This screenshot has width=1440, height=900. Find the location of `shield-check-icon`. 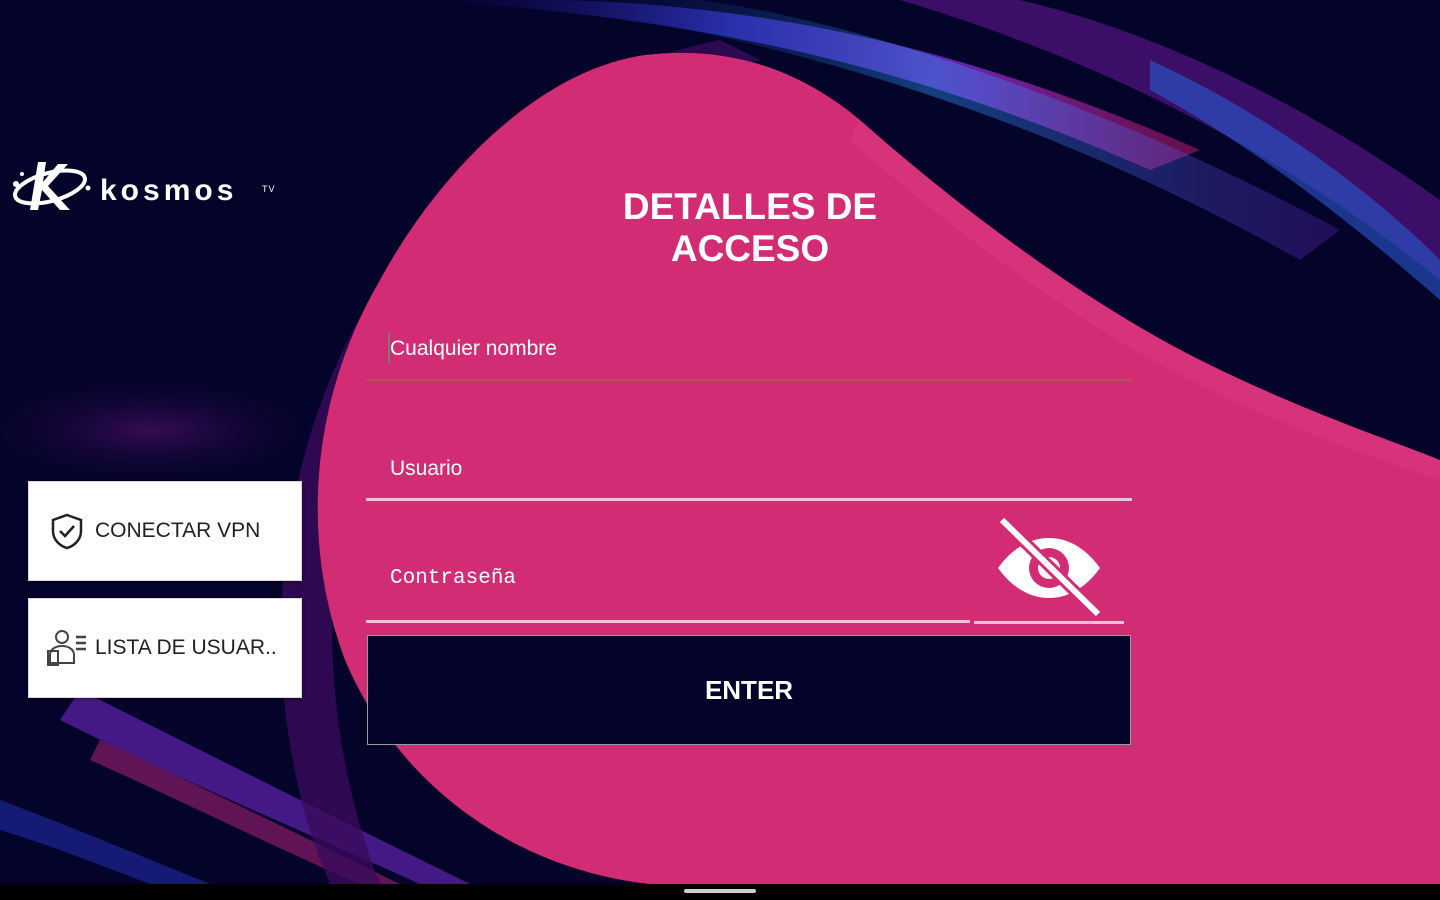

shield-check-icon is located at coordinates (67, 531).